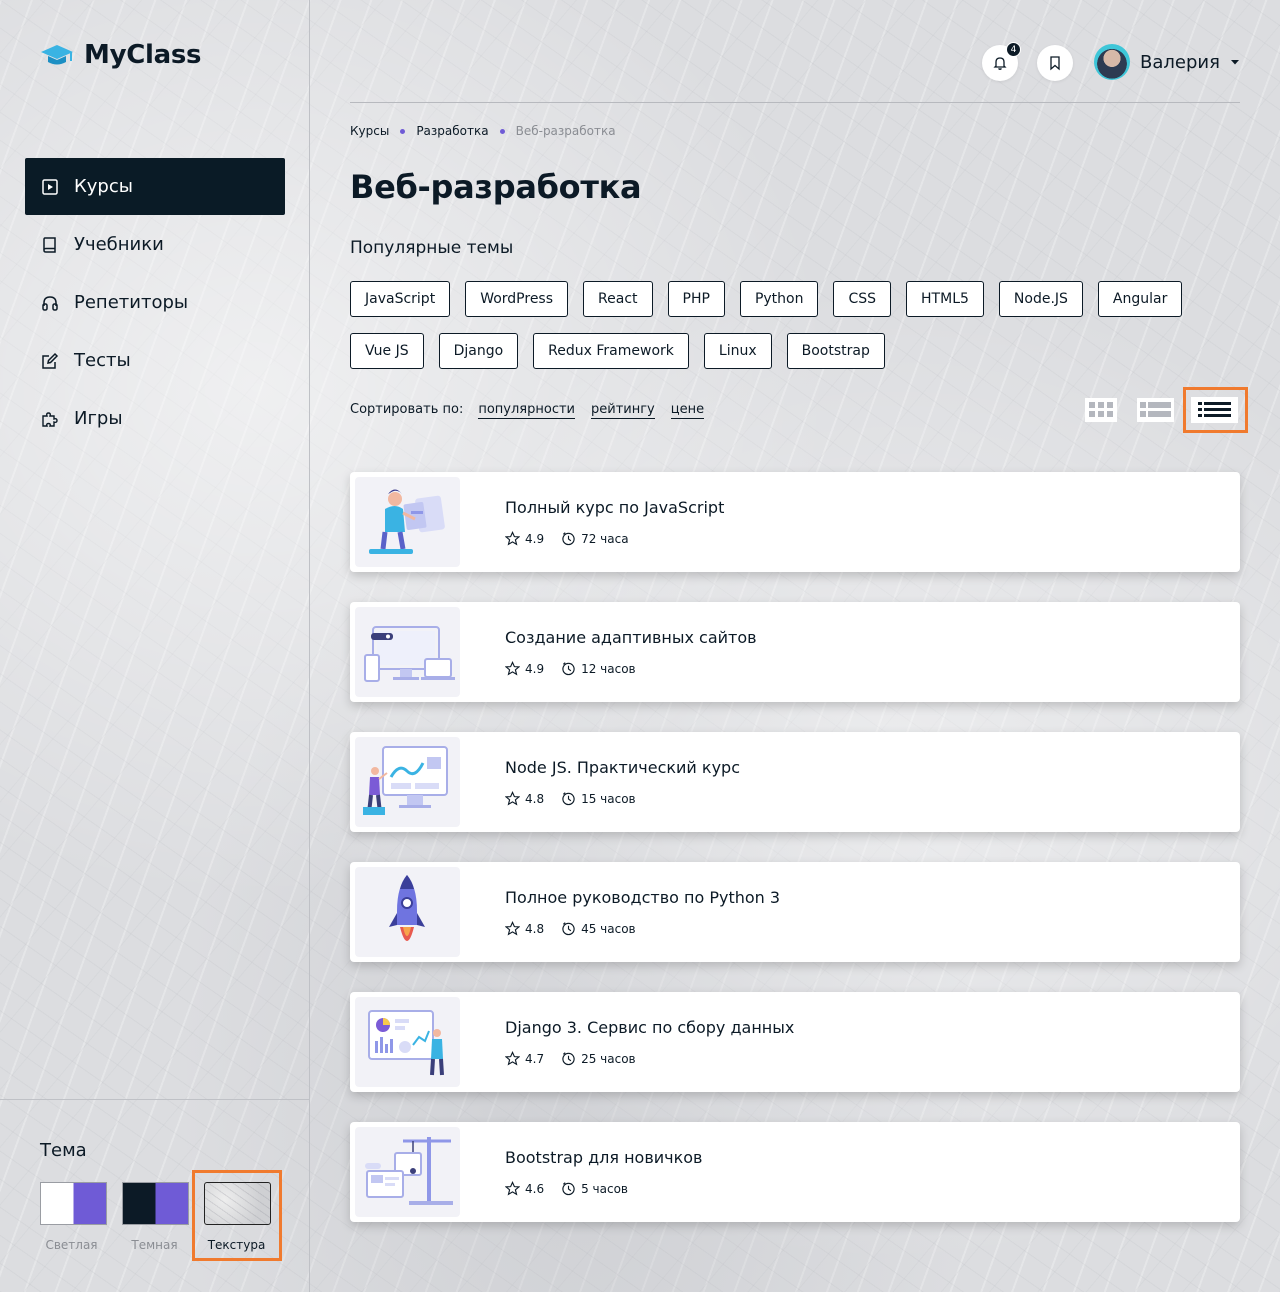  Describe the element at coordinates (795, 102) in the screenshot. I see `header-divider` at that location.